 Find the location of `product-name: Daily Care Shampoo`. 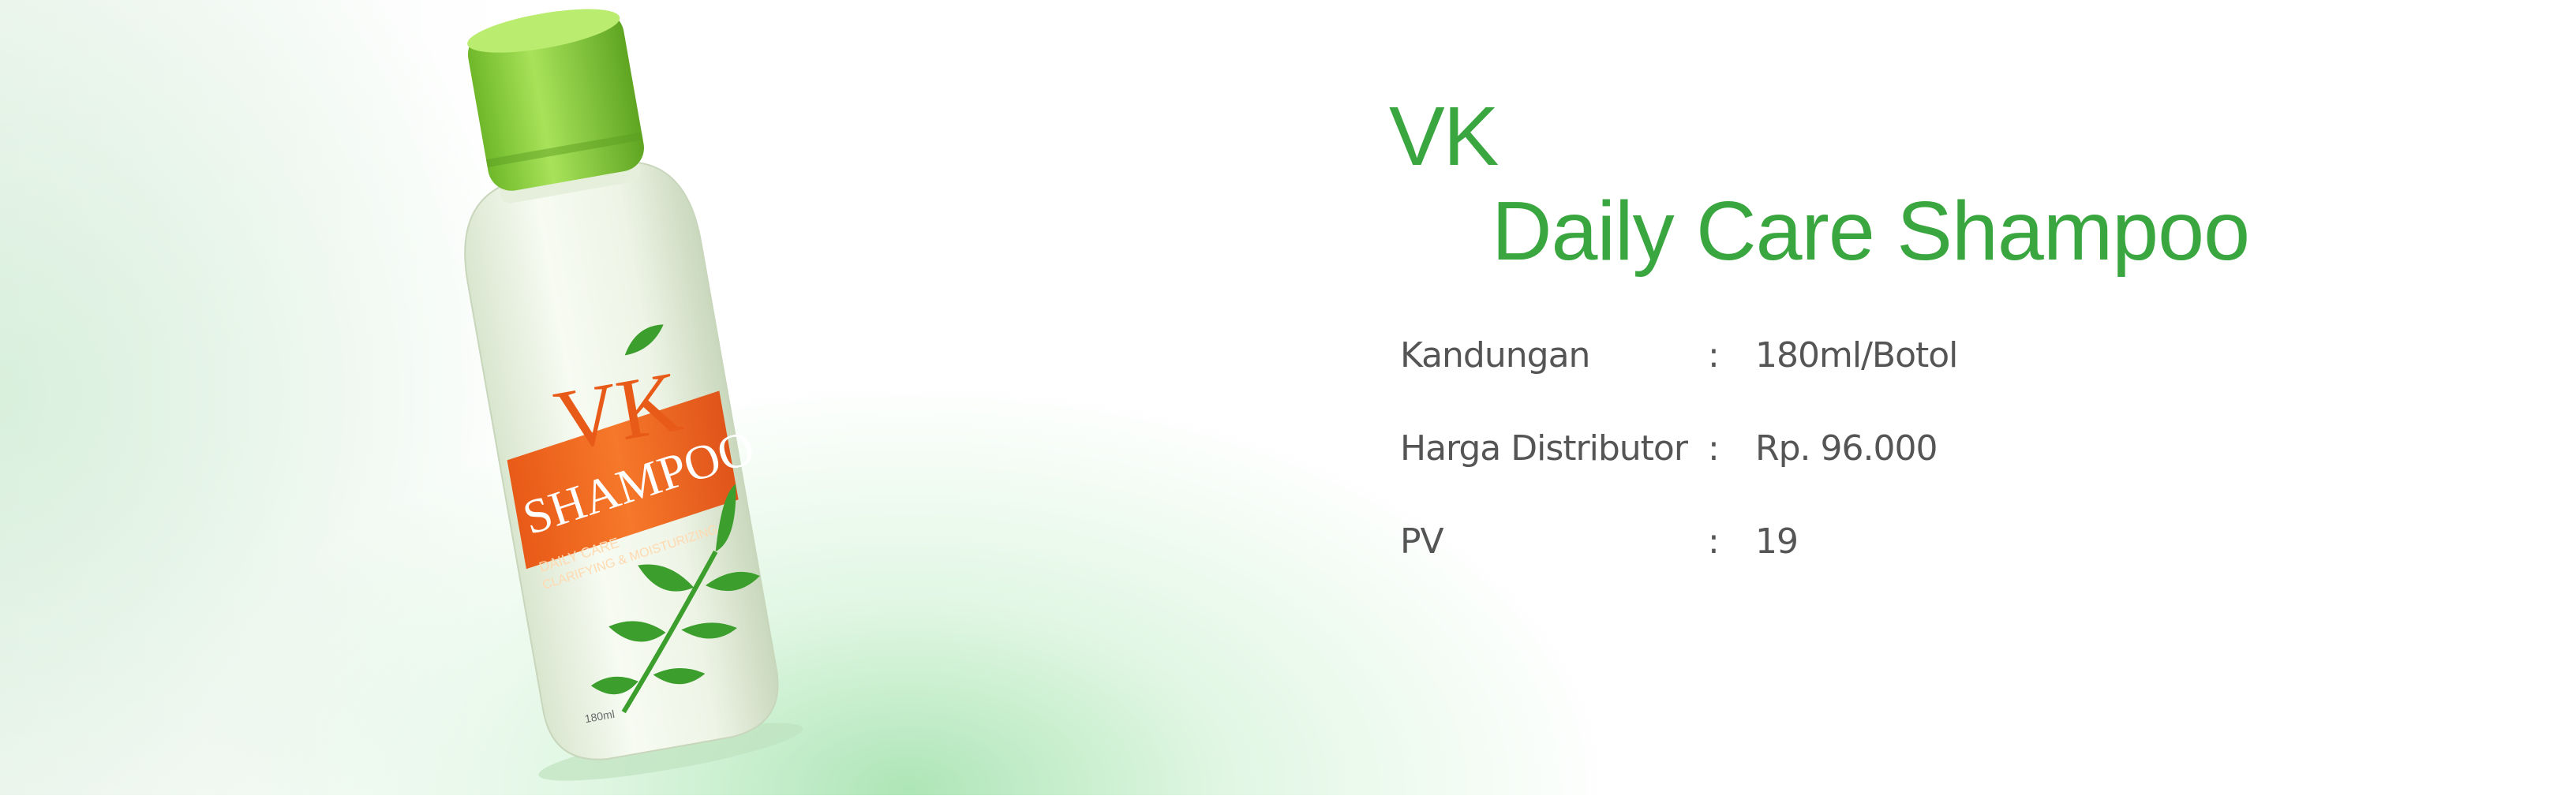

product-name: Daily Care Shampoo is located at coordinates (1871, 231).